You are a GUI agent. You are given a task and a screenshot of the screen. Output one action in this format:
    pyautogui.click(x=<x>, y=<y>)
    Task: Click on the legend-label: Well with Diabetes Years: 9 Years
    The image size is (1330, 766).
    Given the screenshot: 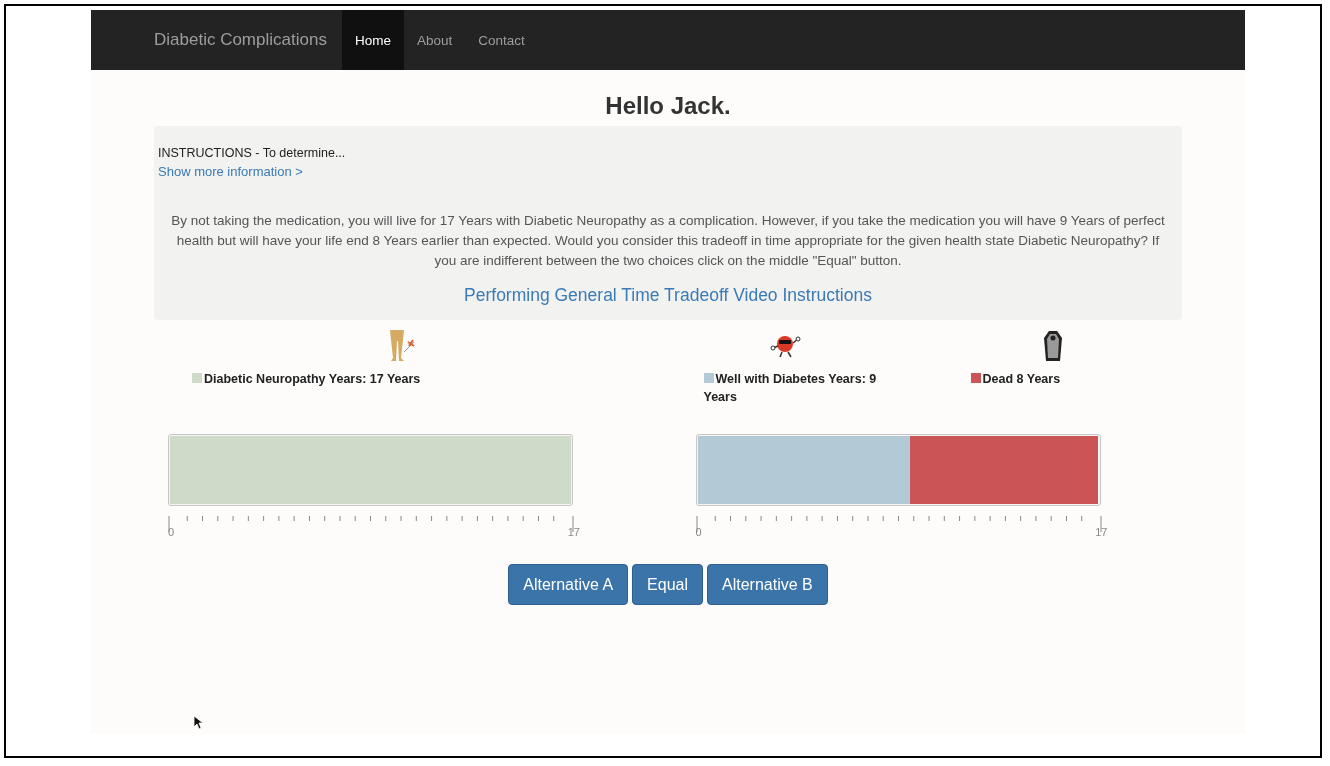 What is the action you would take?
    pyautogui.click(x=790, y=388)
    